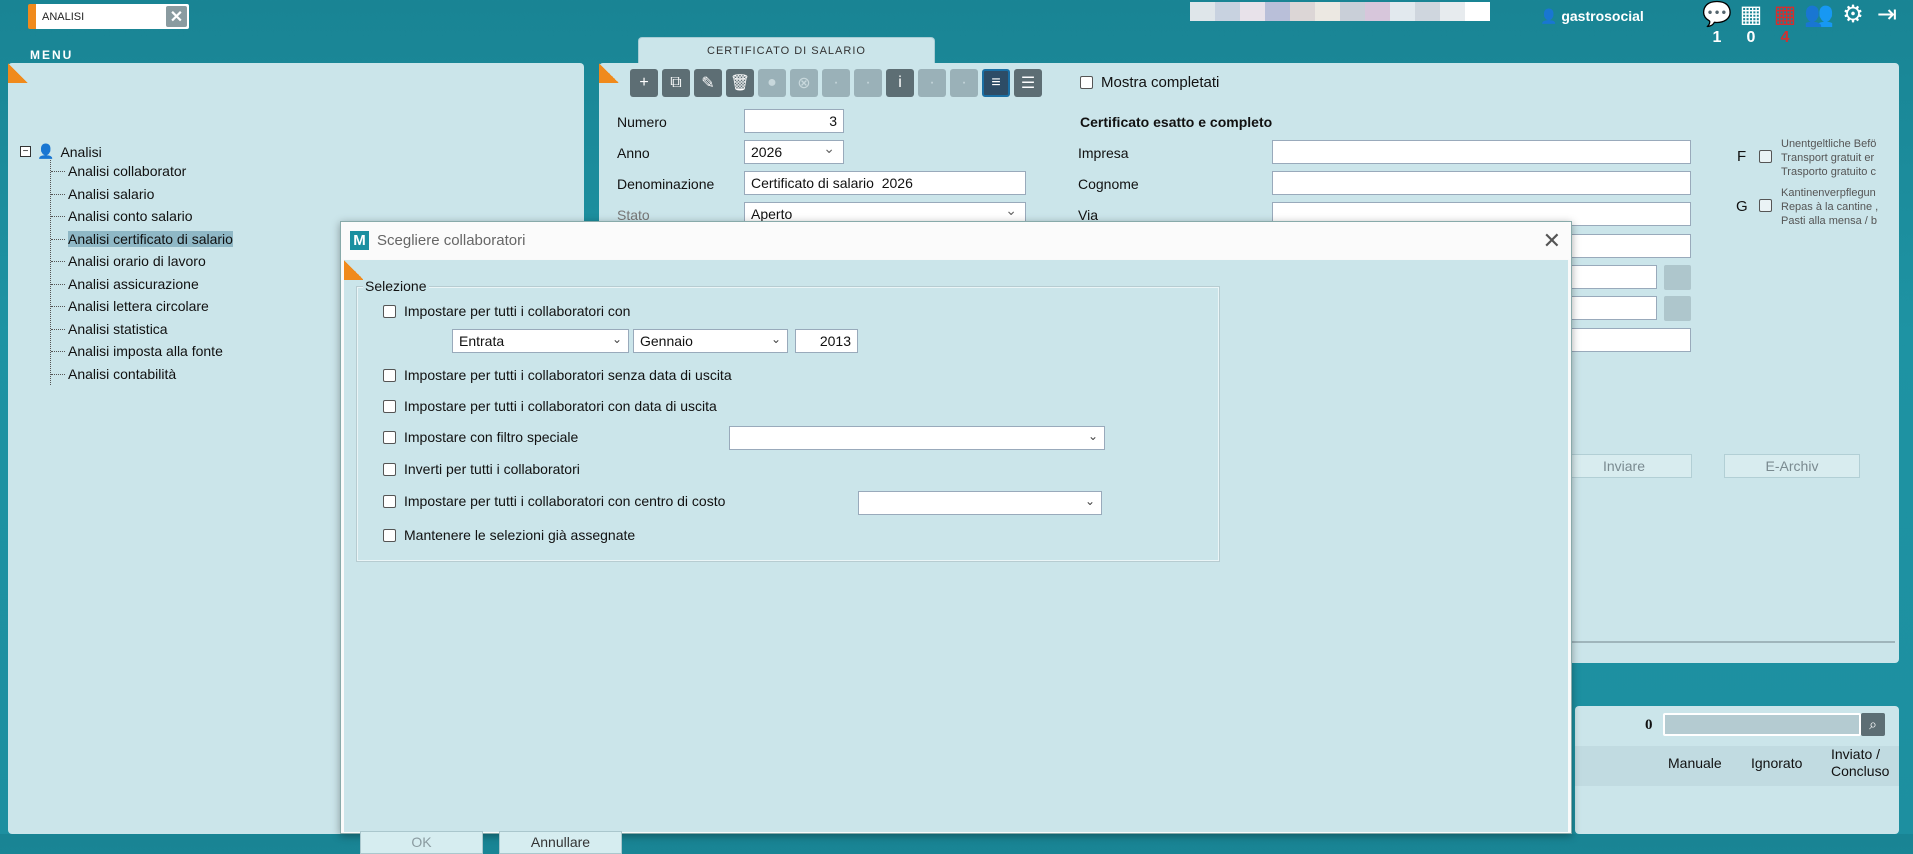 The image size is (1913, 854). Describe the element at coordinates (917, 438) in the screenshot. I see `special-filter-select: ⌄` at that location.